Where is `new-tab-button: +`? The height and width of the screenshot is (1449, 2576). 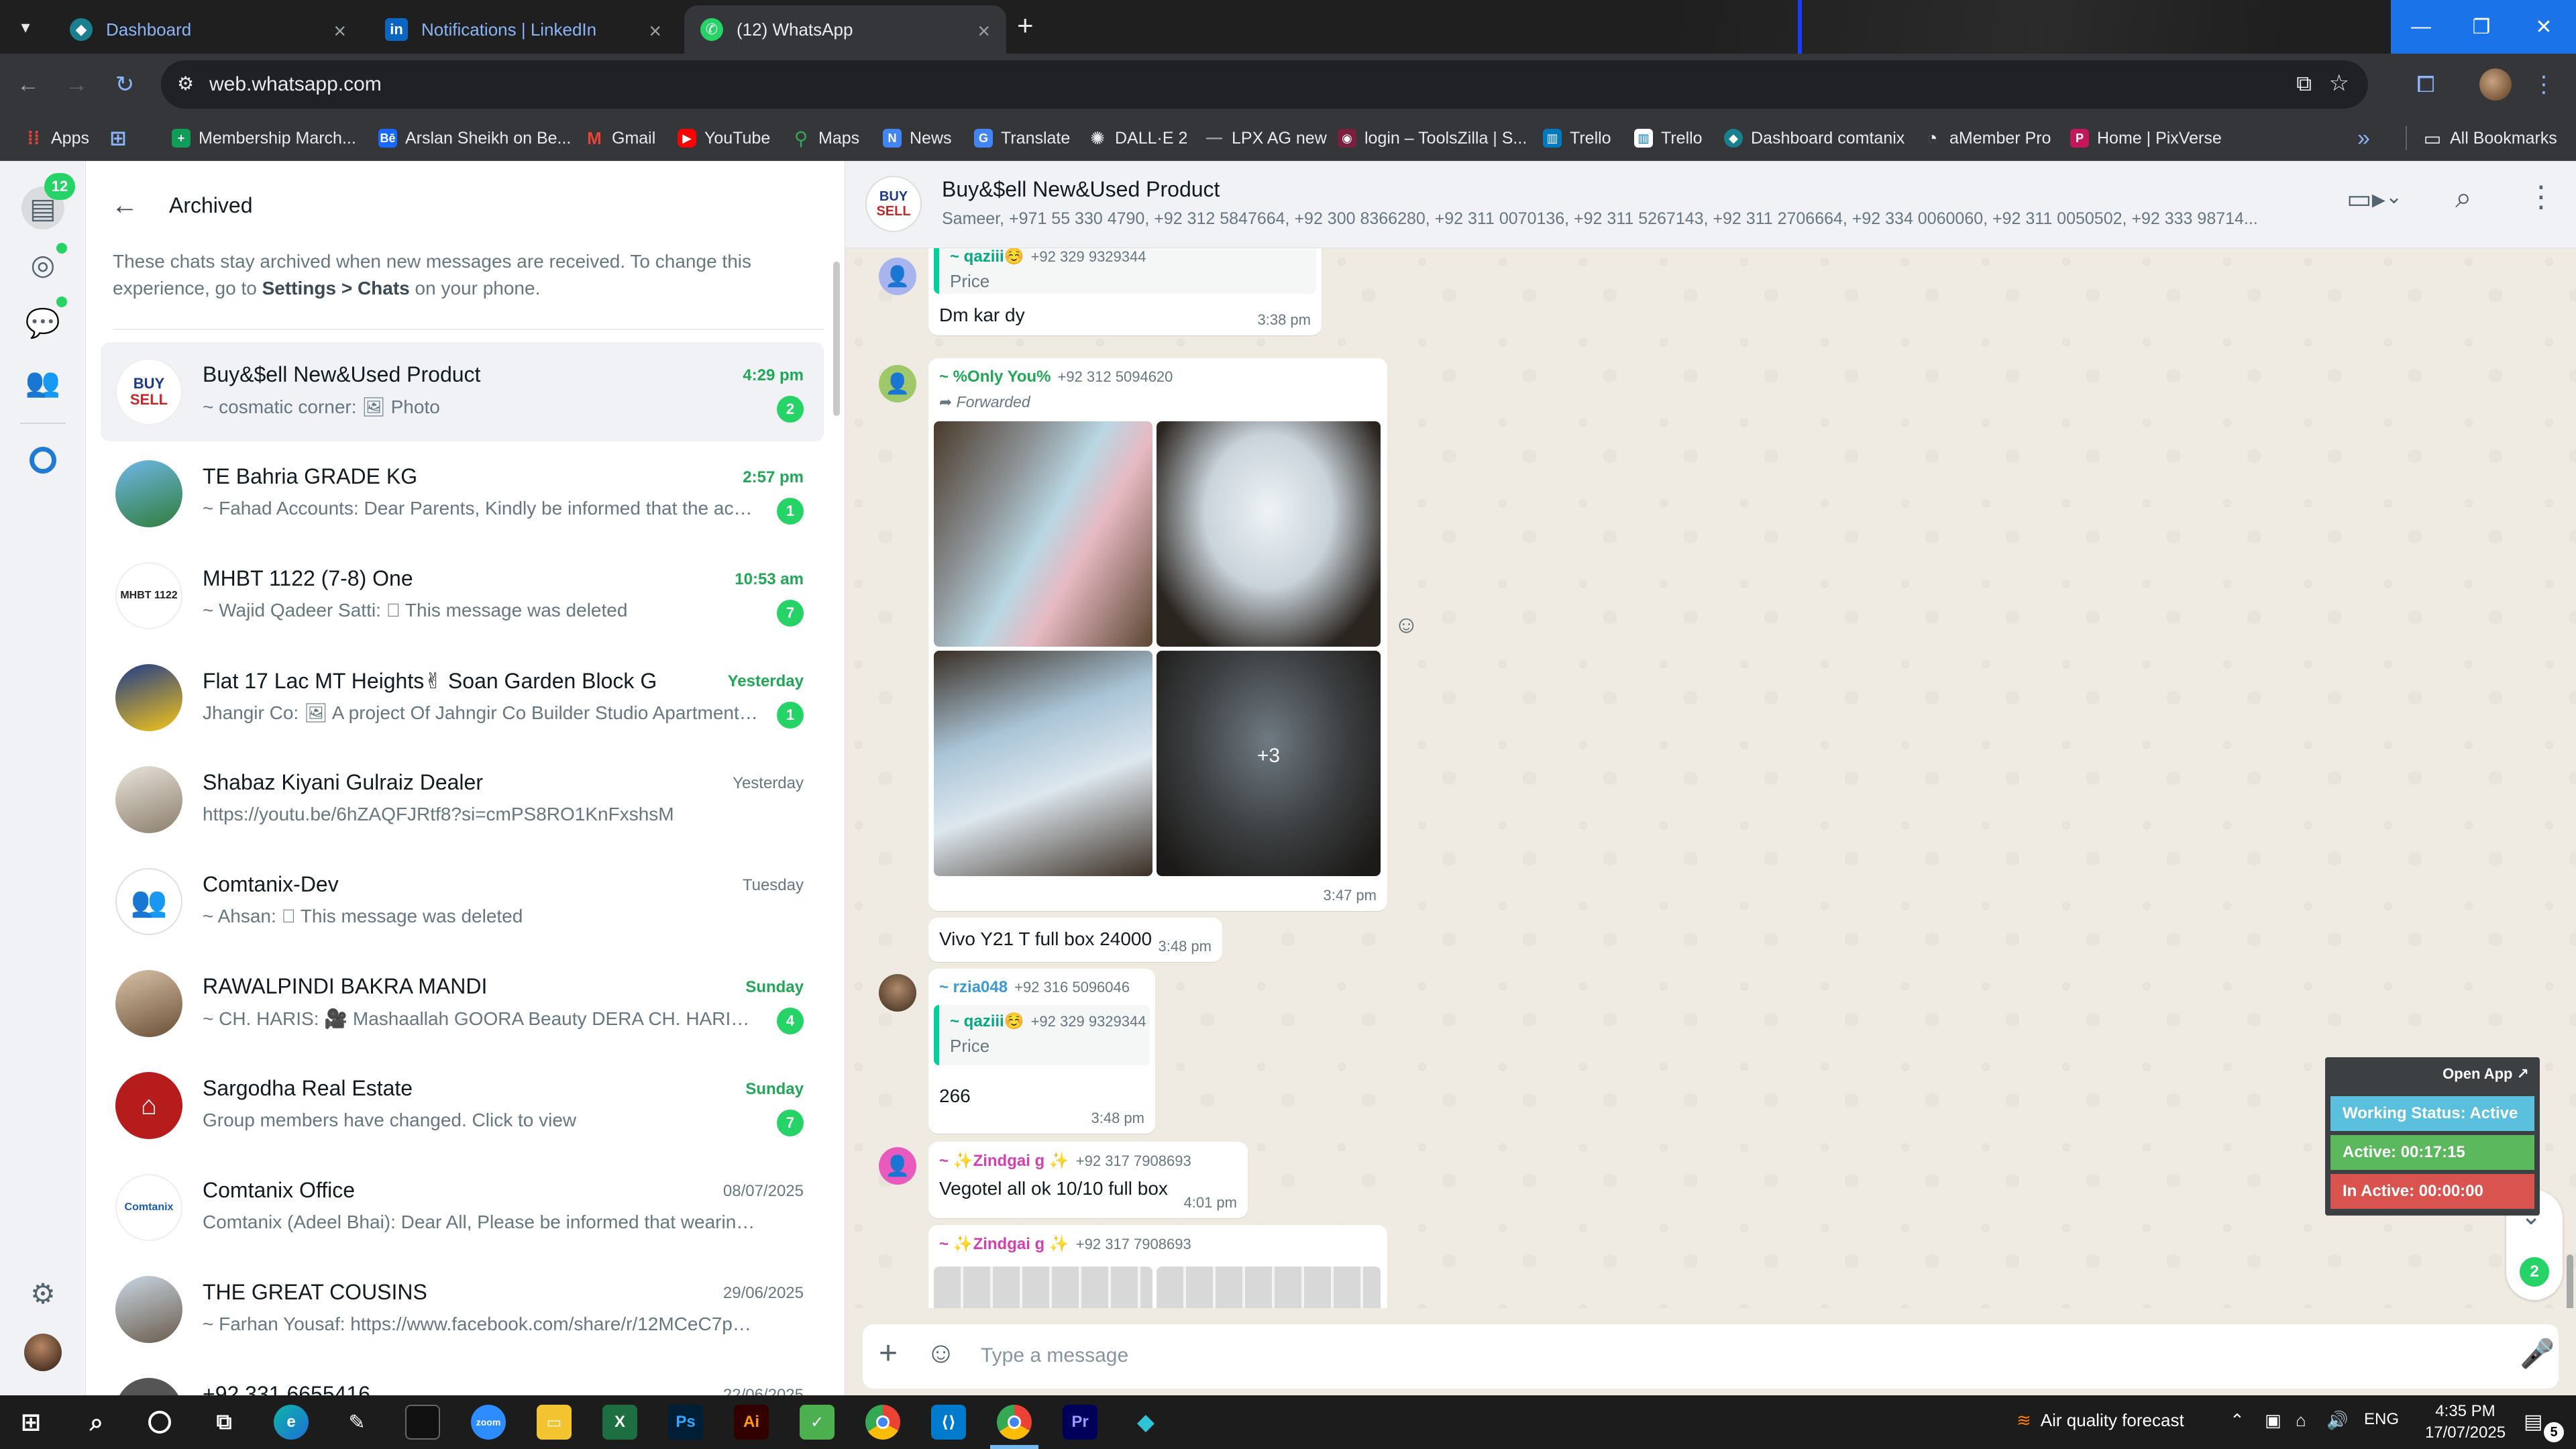 new-tab-button: + is located at coordinates (1025, 25).